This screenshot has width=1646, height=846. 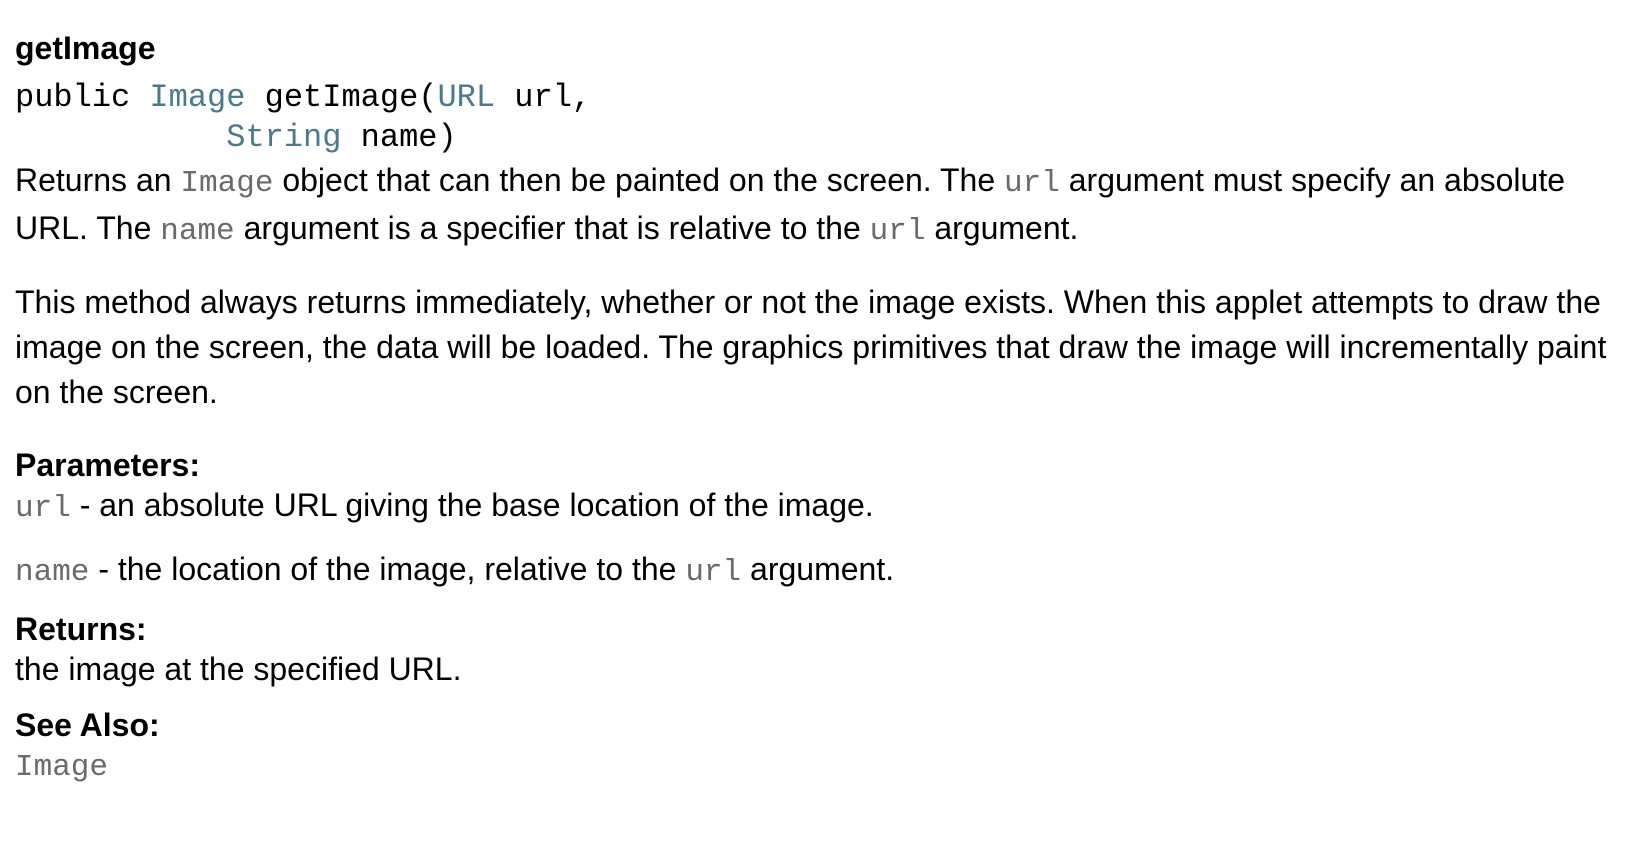 What do you see at coordinates (52, 572) in the screenshot?
I see `param-code: name` at bounding box center [52, 572].